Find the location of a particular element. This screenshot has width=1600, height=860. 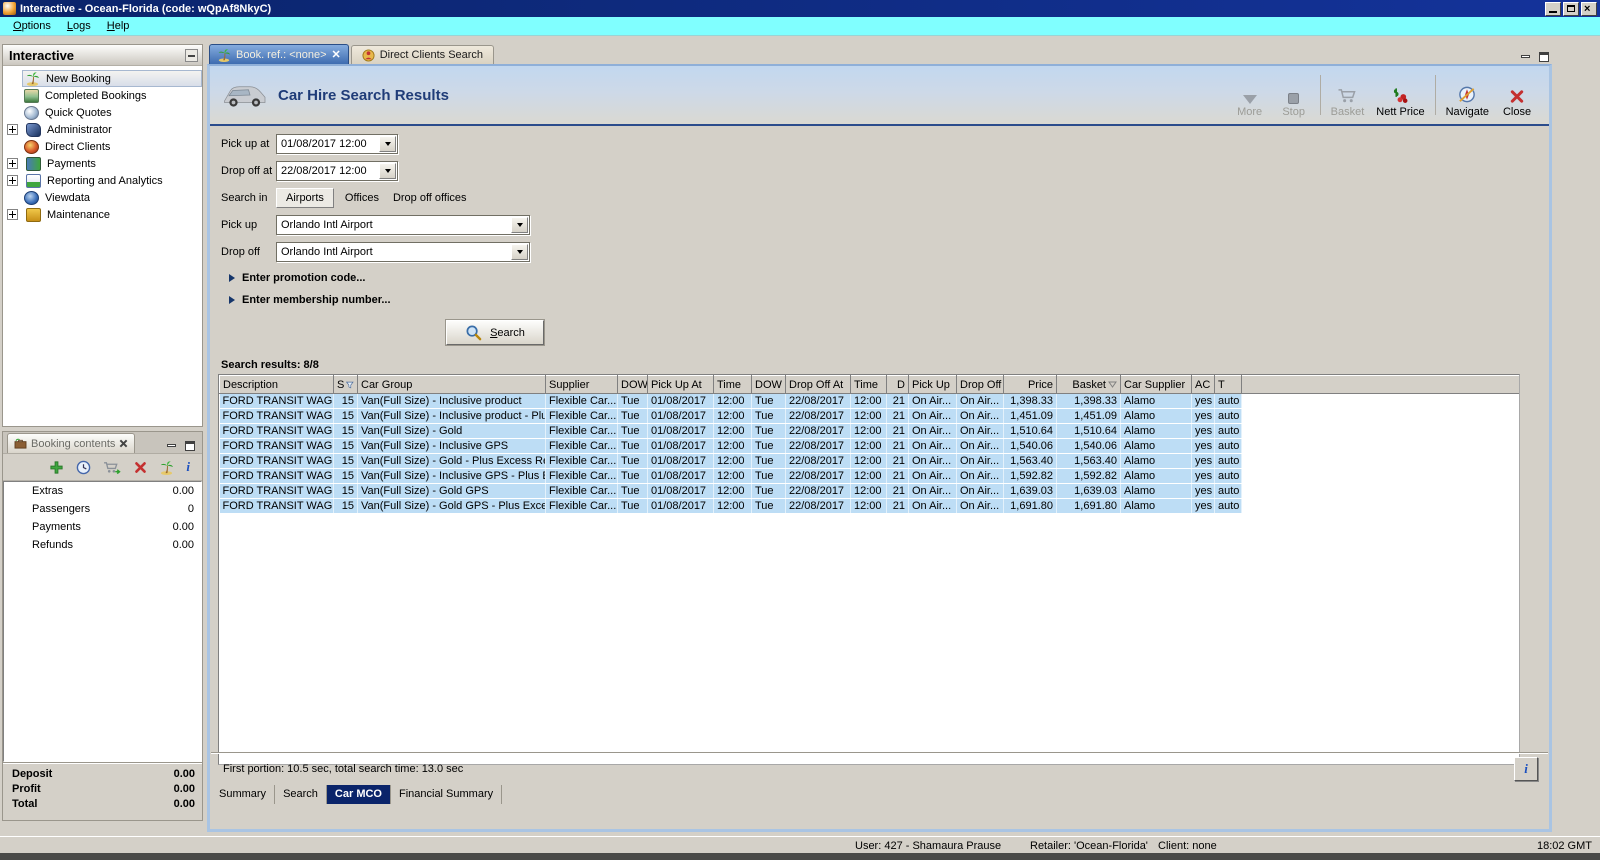

pickup-at-combobox: 01/08/2017 12:00 is located at coordinates (337, 144).